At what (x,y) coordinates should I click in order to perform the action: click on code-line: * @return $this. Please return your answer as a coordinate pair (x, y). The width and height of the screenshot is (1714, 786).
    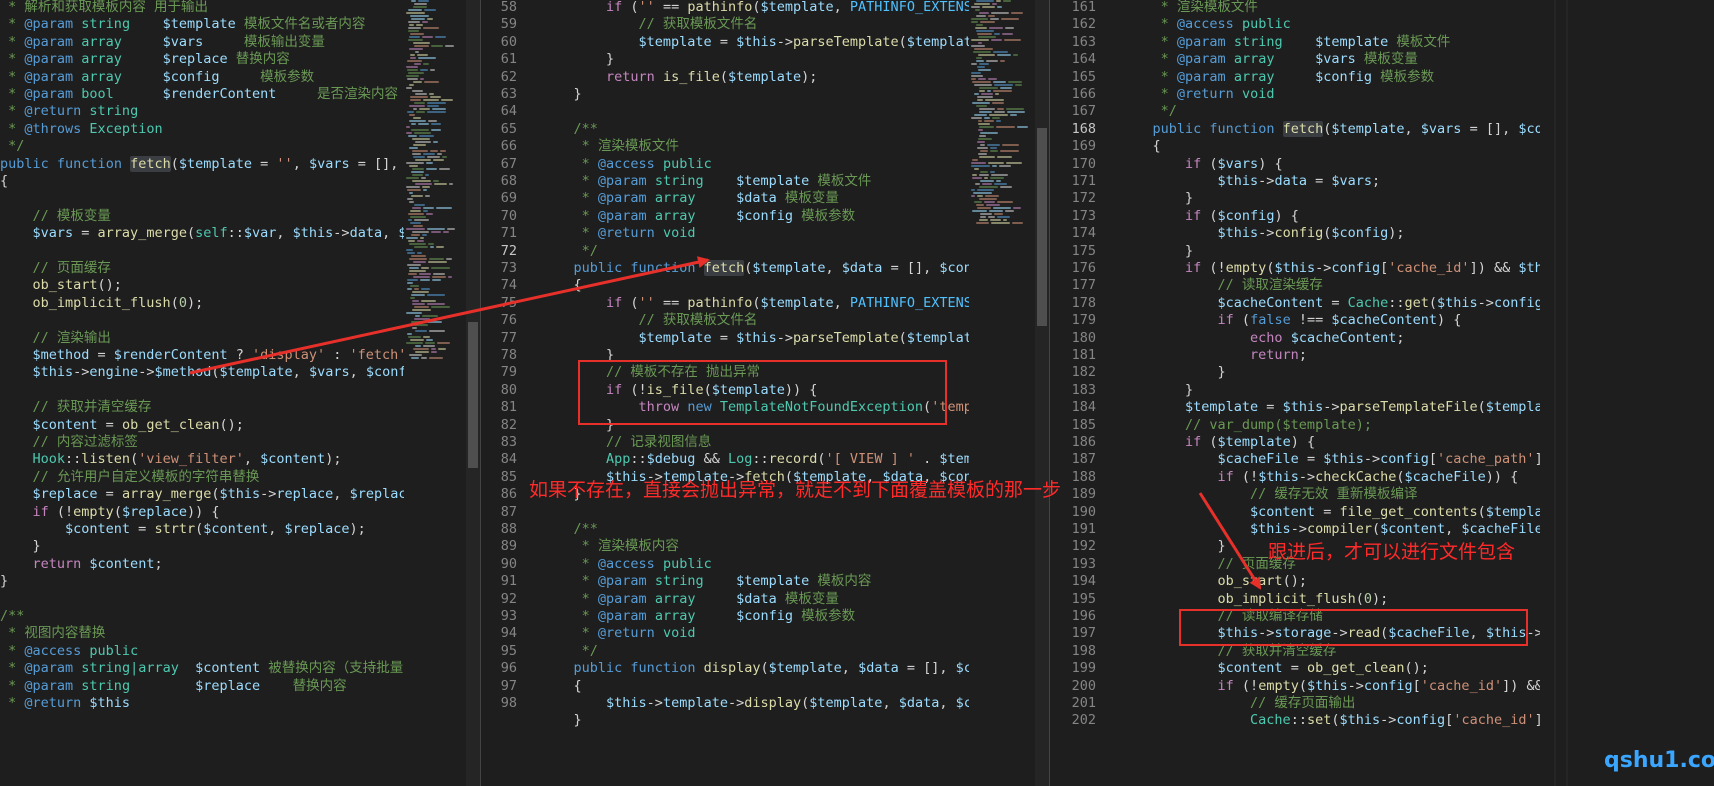
    Looking at the image, I should click on (202, 703).